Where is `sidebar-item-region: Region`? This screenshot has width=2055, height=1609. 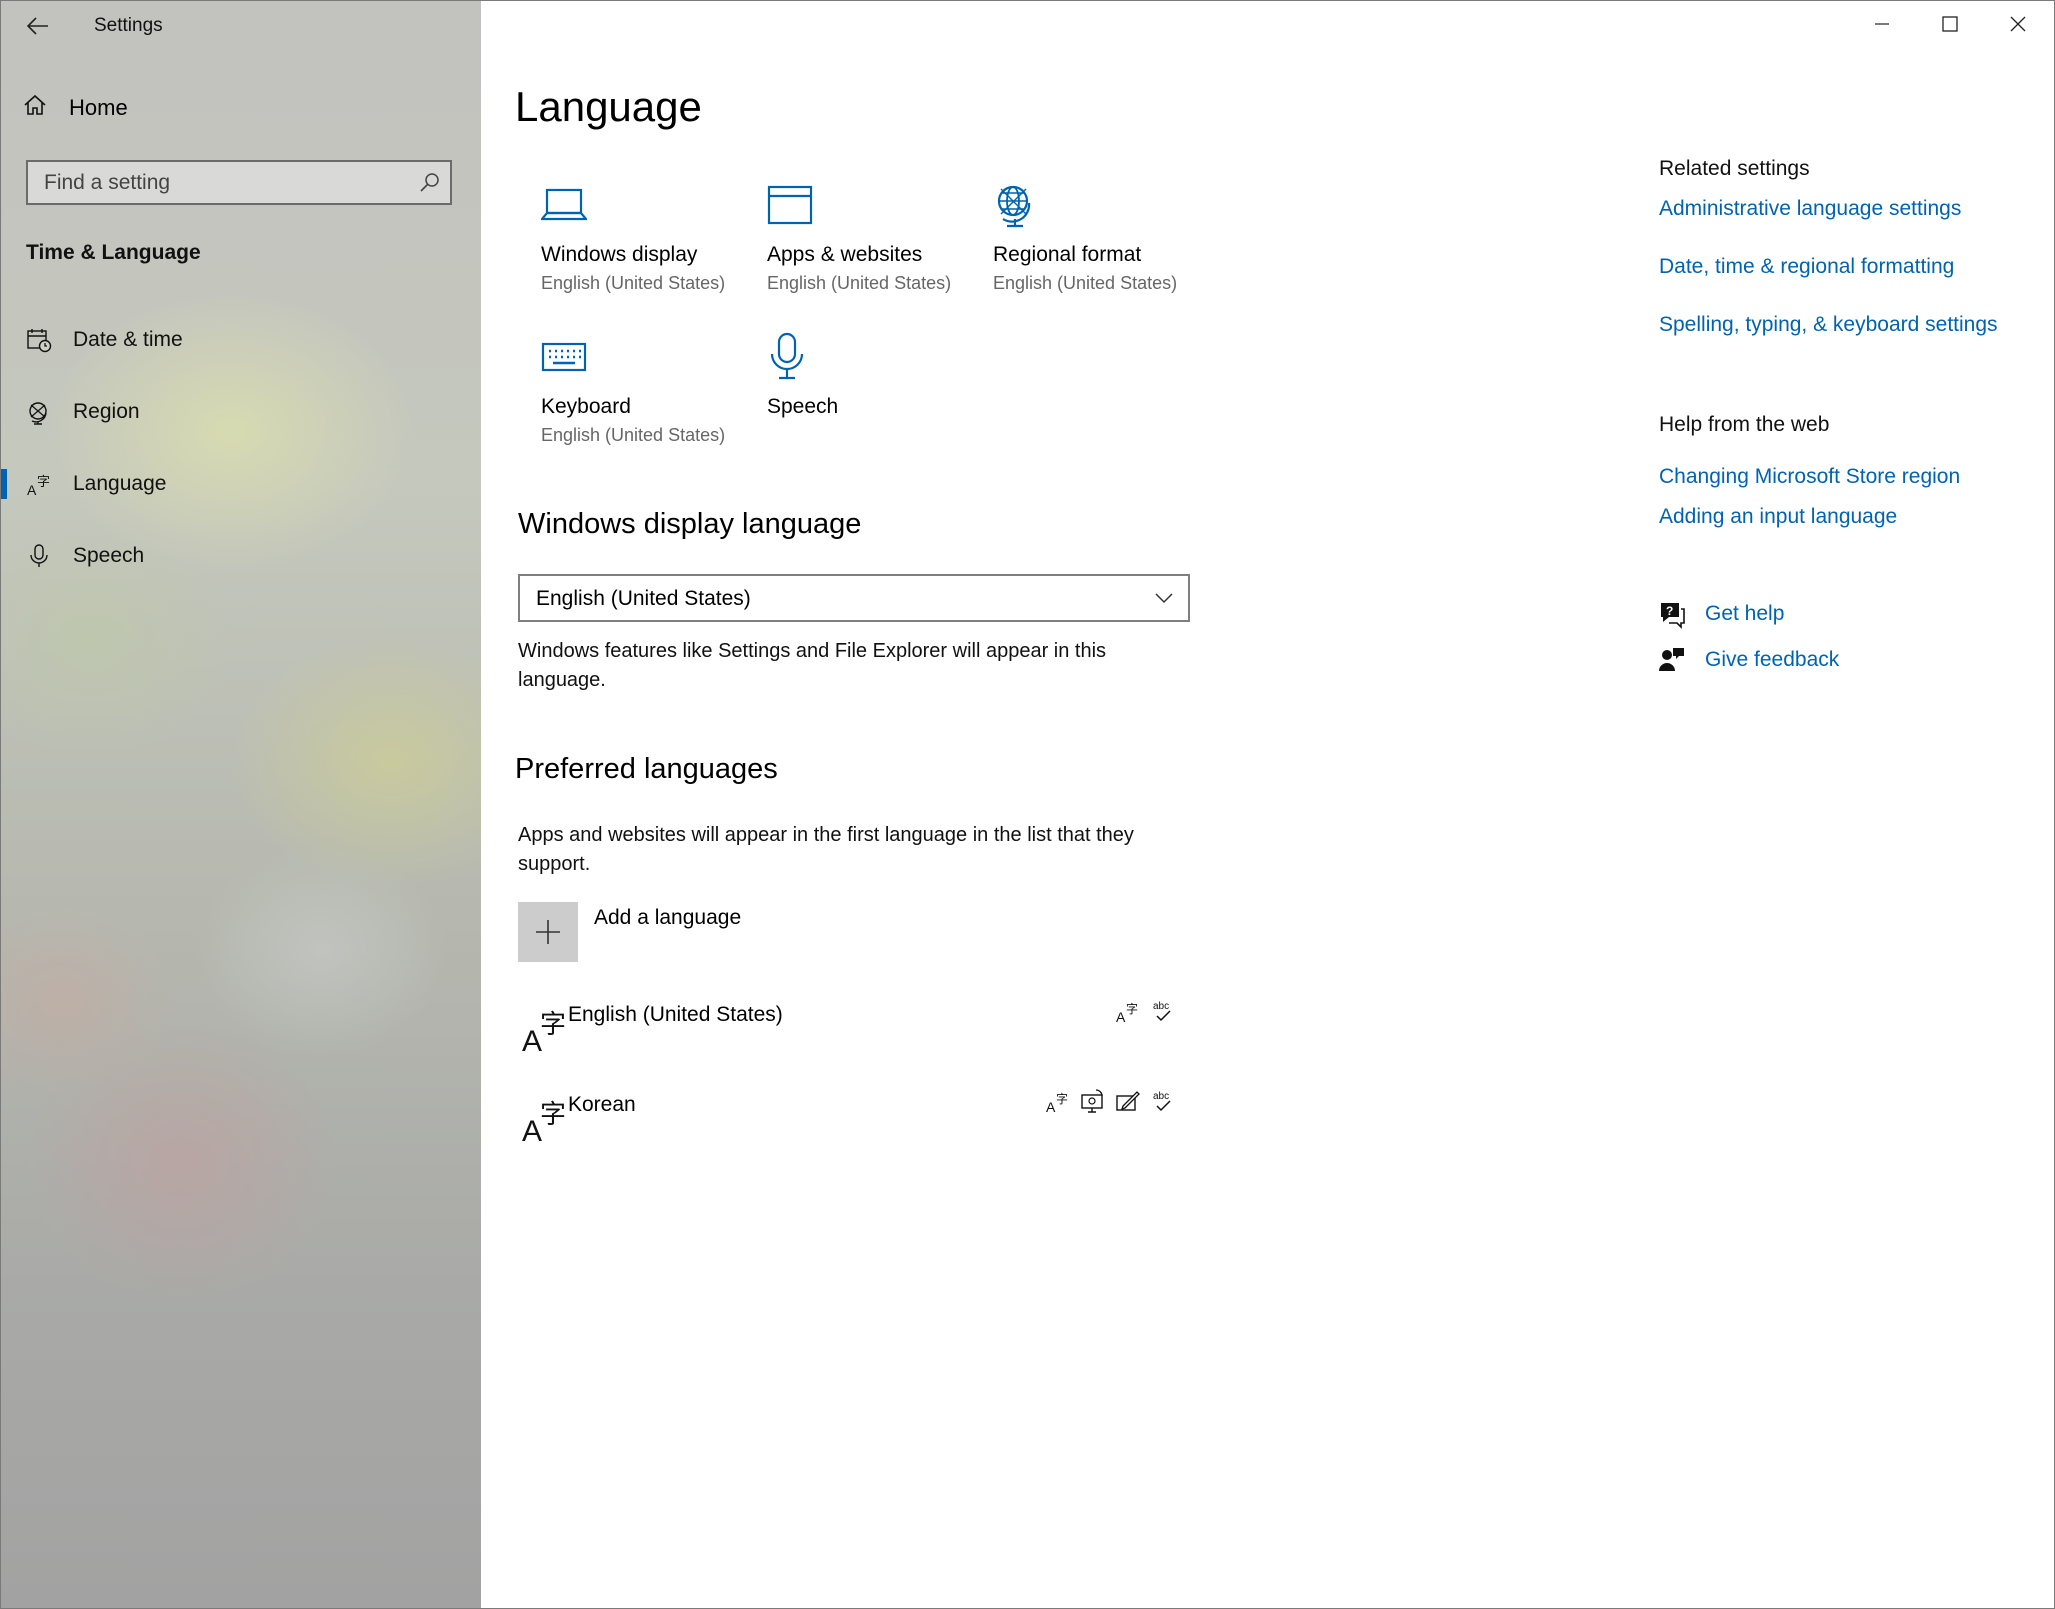 sidebar-item-region: Region is located at coordinates (241, 412).